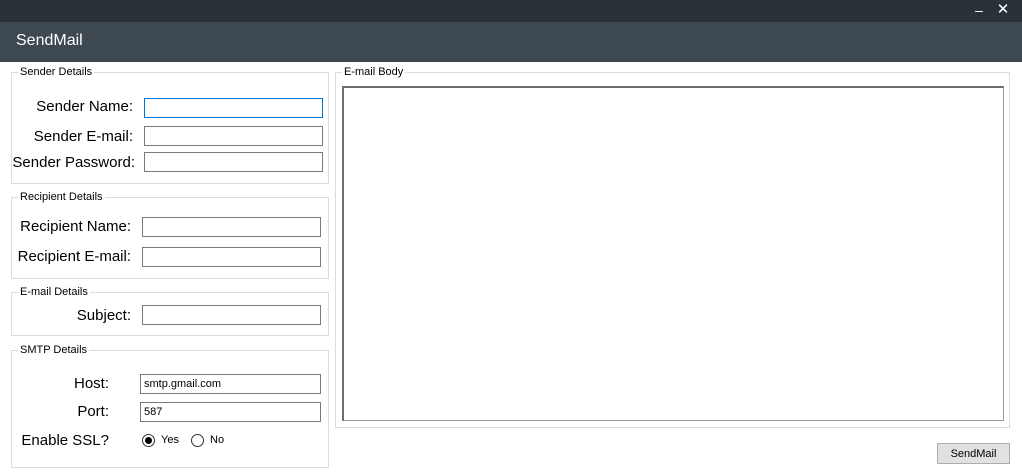 The image size is (1022, 476). I want to click on radio-selected-dot, so click(148, 440).